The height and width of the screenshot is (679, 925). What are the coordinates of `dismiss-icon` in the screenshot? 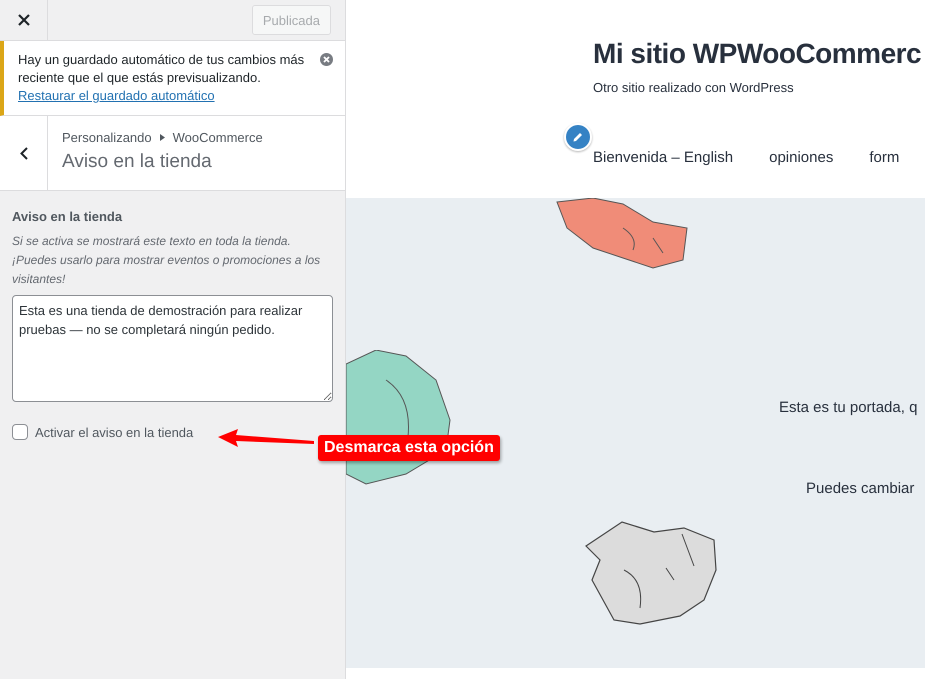 It's located at (326, 59).